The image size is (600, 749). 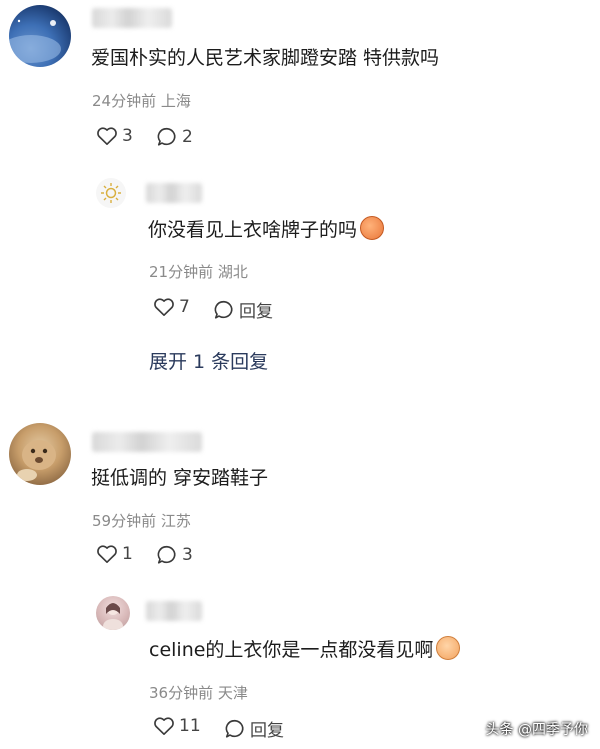 What do you see at coordinates (448, 648) in the screenshot?
I see `crying-face-emoji-icon` at bounding box center [448, 648].